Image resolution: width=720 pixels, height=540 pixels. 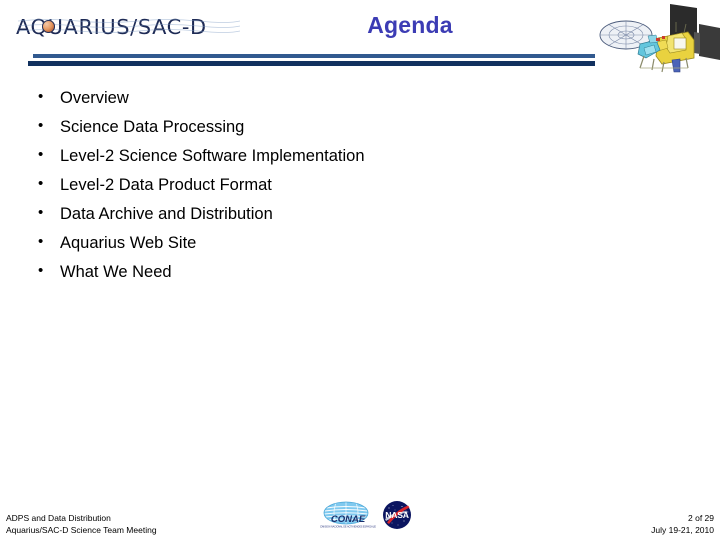 I want to click on list-item: • What We Need, so click(x=280, y=276).